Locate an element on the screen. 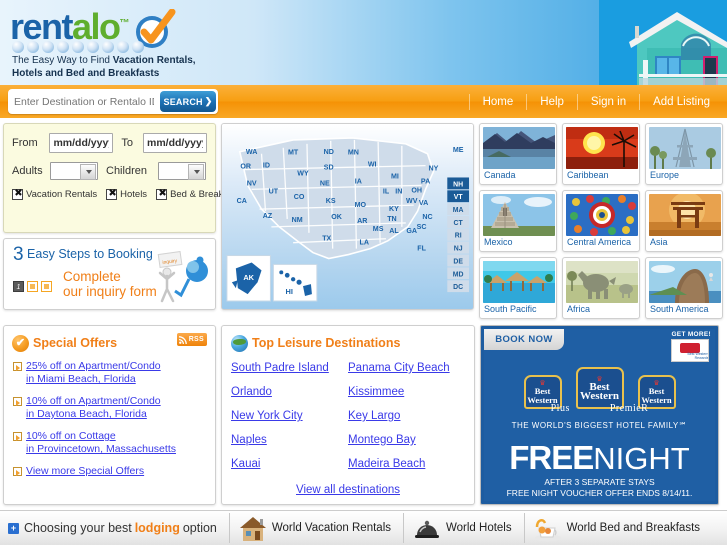  destination-card-canada: Canada is located at coordinates (517, 154).